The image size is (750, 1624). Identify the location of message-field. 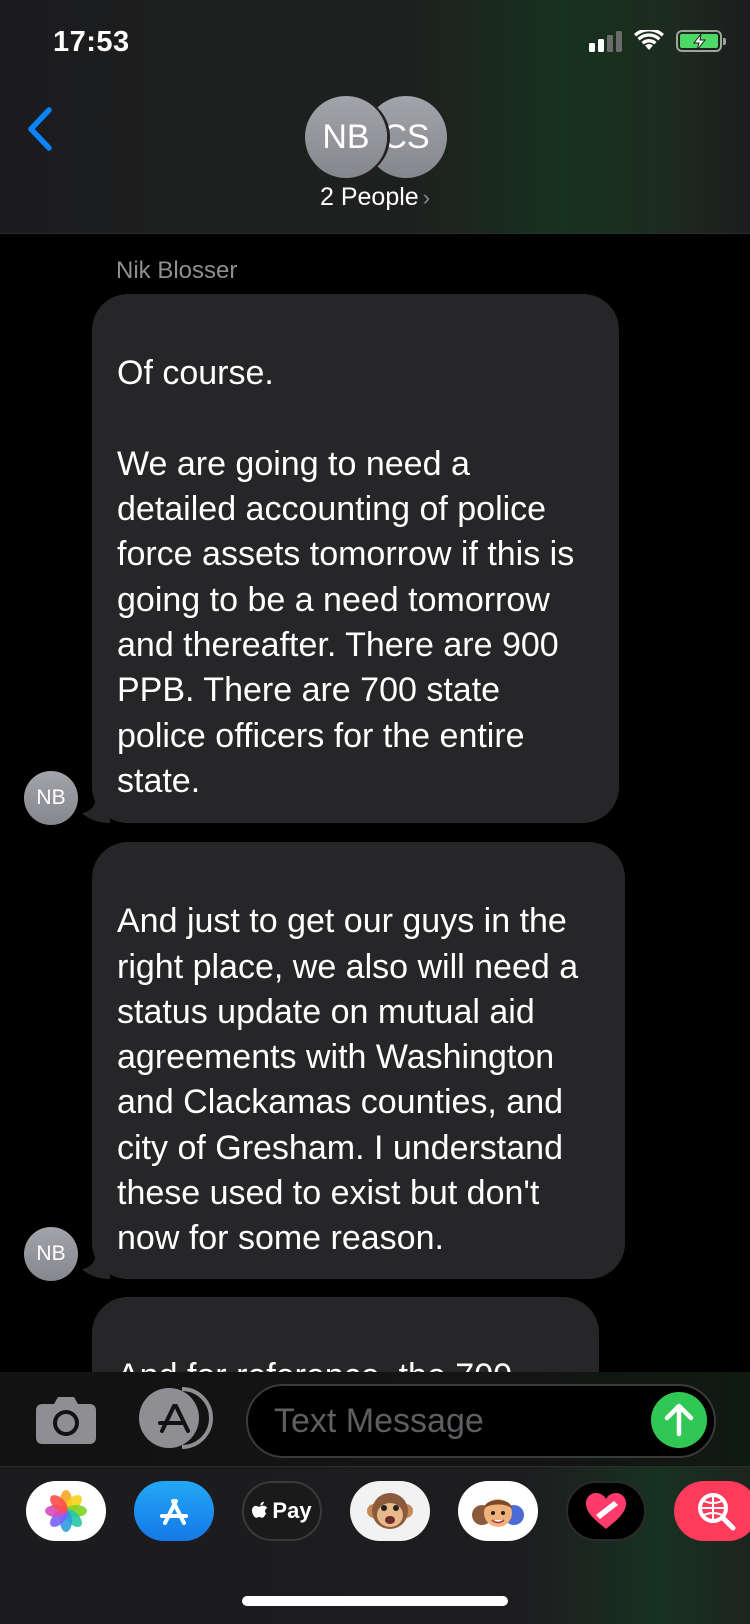
(481, 1421).